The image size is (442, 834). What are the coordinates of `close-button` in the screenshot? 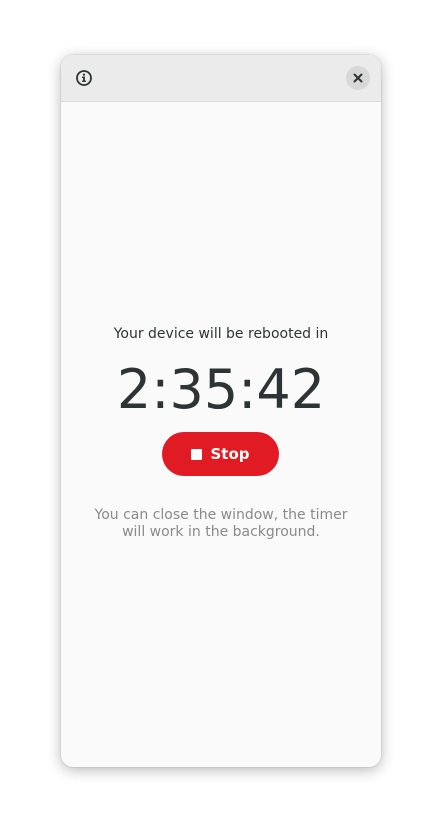 It's located at (358, 78).